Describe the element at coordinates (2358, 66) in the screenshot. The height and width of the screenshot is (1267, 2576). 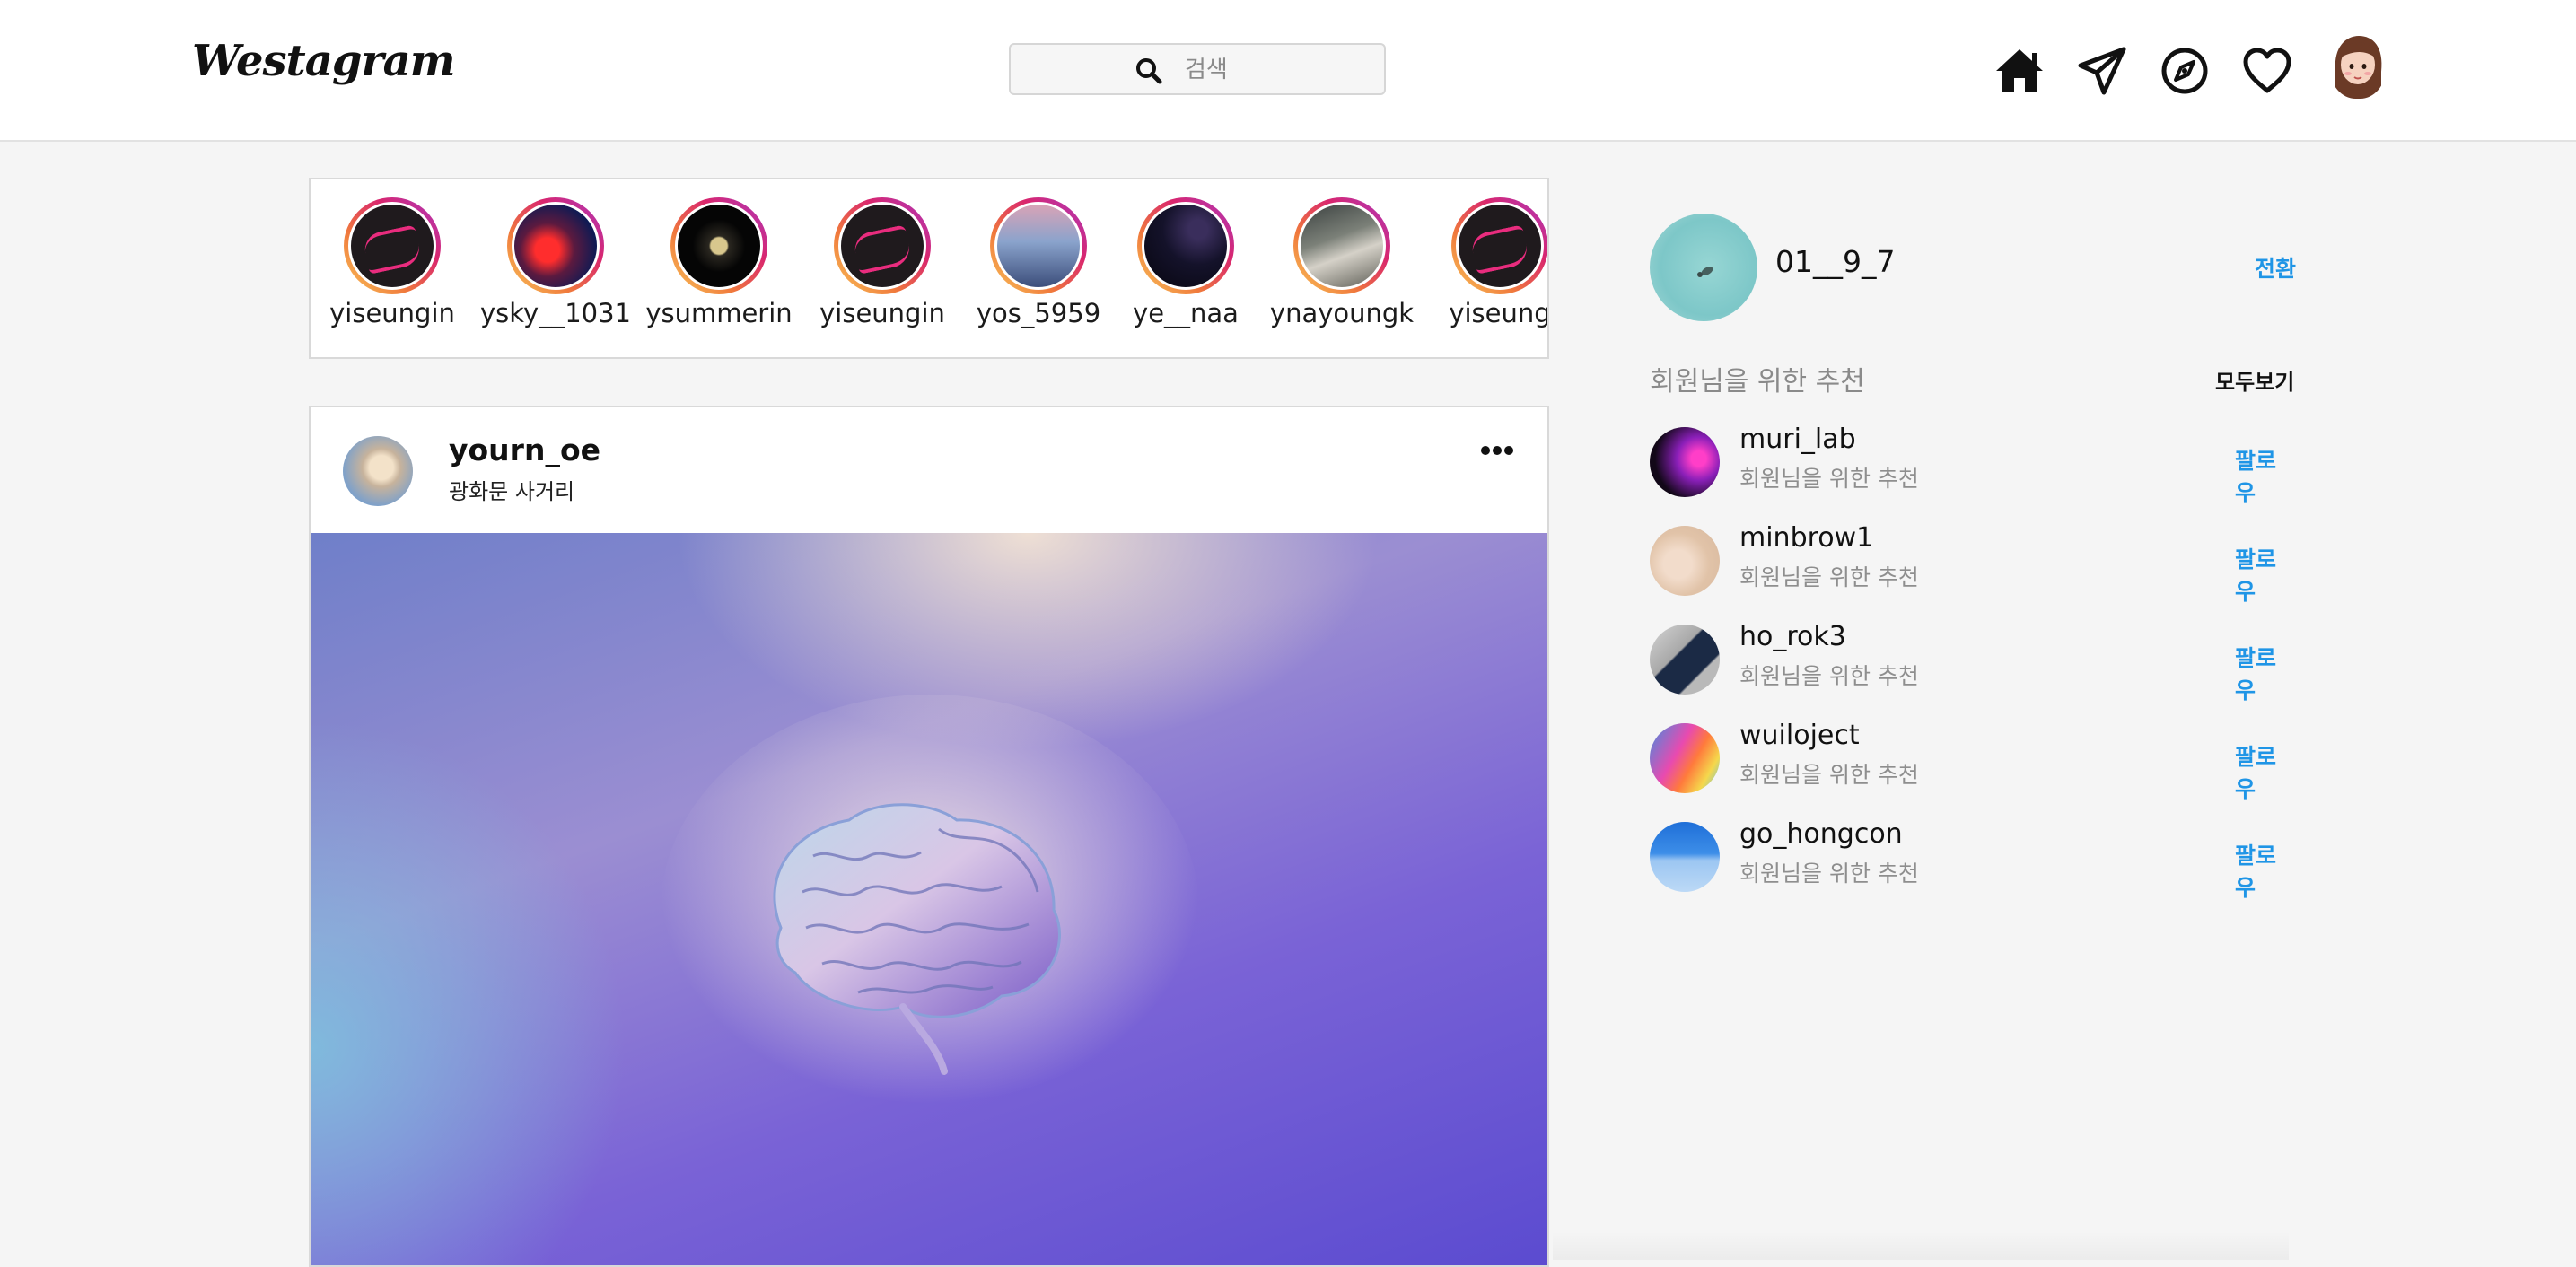
I see `profile-avatar` at that location.